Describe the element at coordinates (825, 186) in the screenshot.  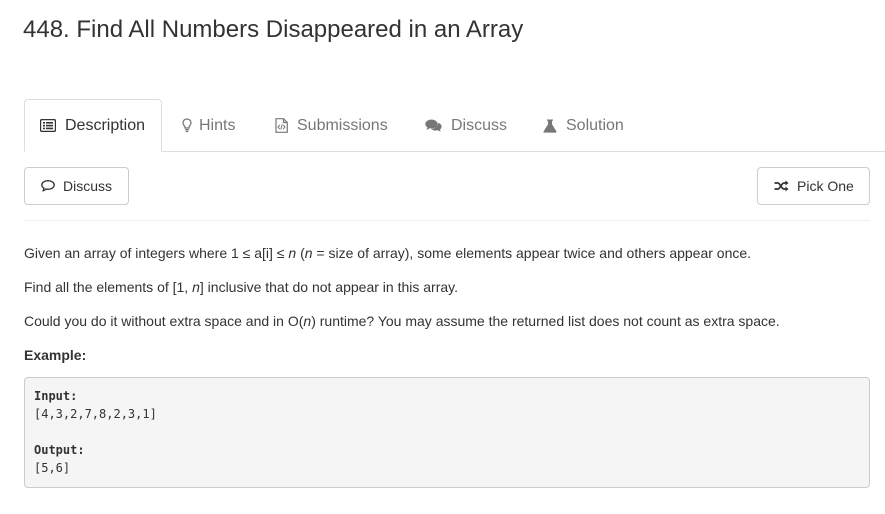
I see `pick-one-button-label: Pick One` at that location.